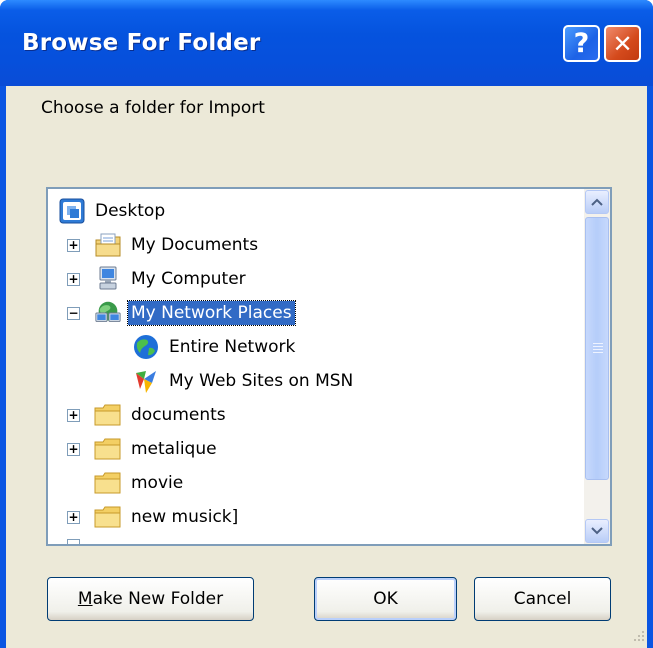 The width and height of the screenshot is (653, 648). I want to click on tree-item-my-network-places: My Network Places, so click(195, 313).